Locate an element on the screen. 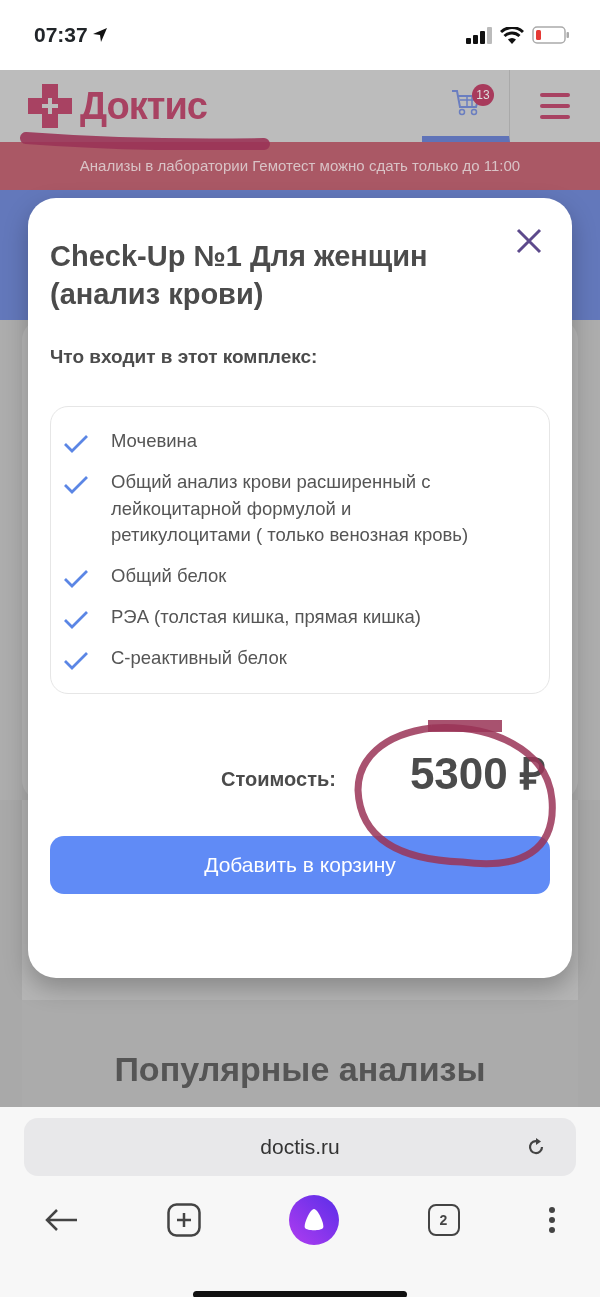  notice-banner-text: Анализы в лаборатории Гемотест можно сдать только до 11:00 is located at coordinates (300, 165).